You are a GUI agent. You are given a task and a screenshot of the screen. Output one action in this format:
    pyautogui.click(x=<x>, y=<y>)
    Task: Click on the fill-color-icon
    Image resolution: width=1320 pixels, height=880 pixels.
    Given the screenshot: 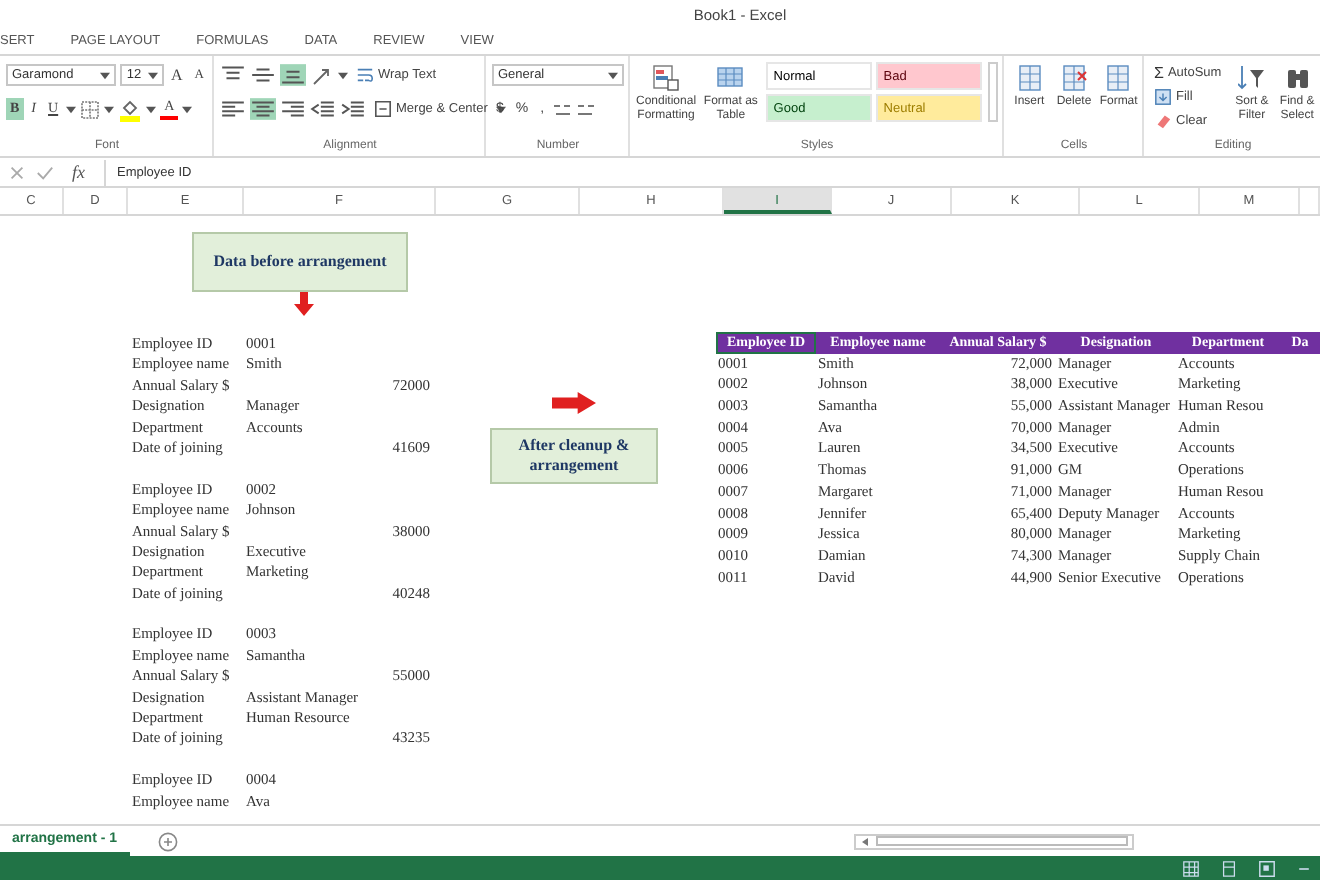 What is the action you would take?
    pyautogui.click(x=130, y=109)
    